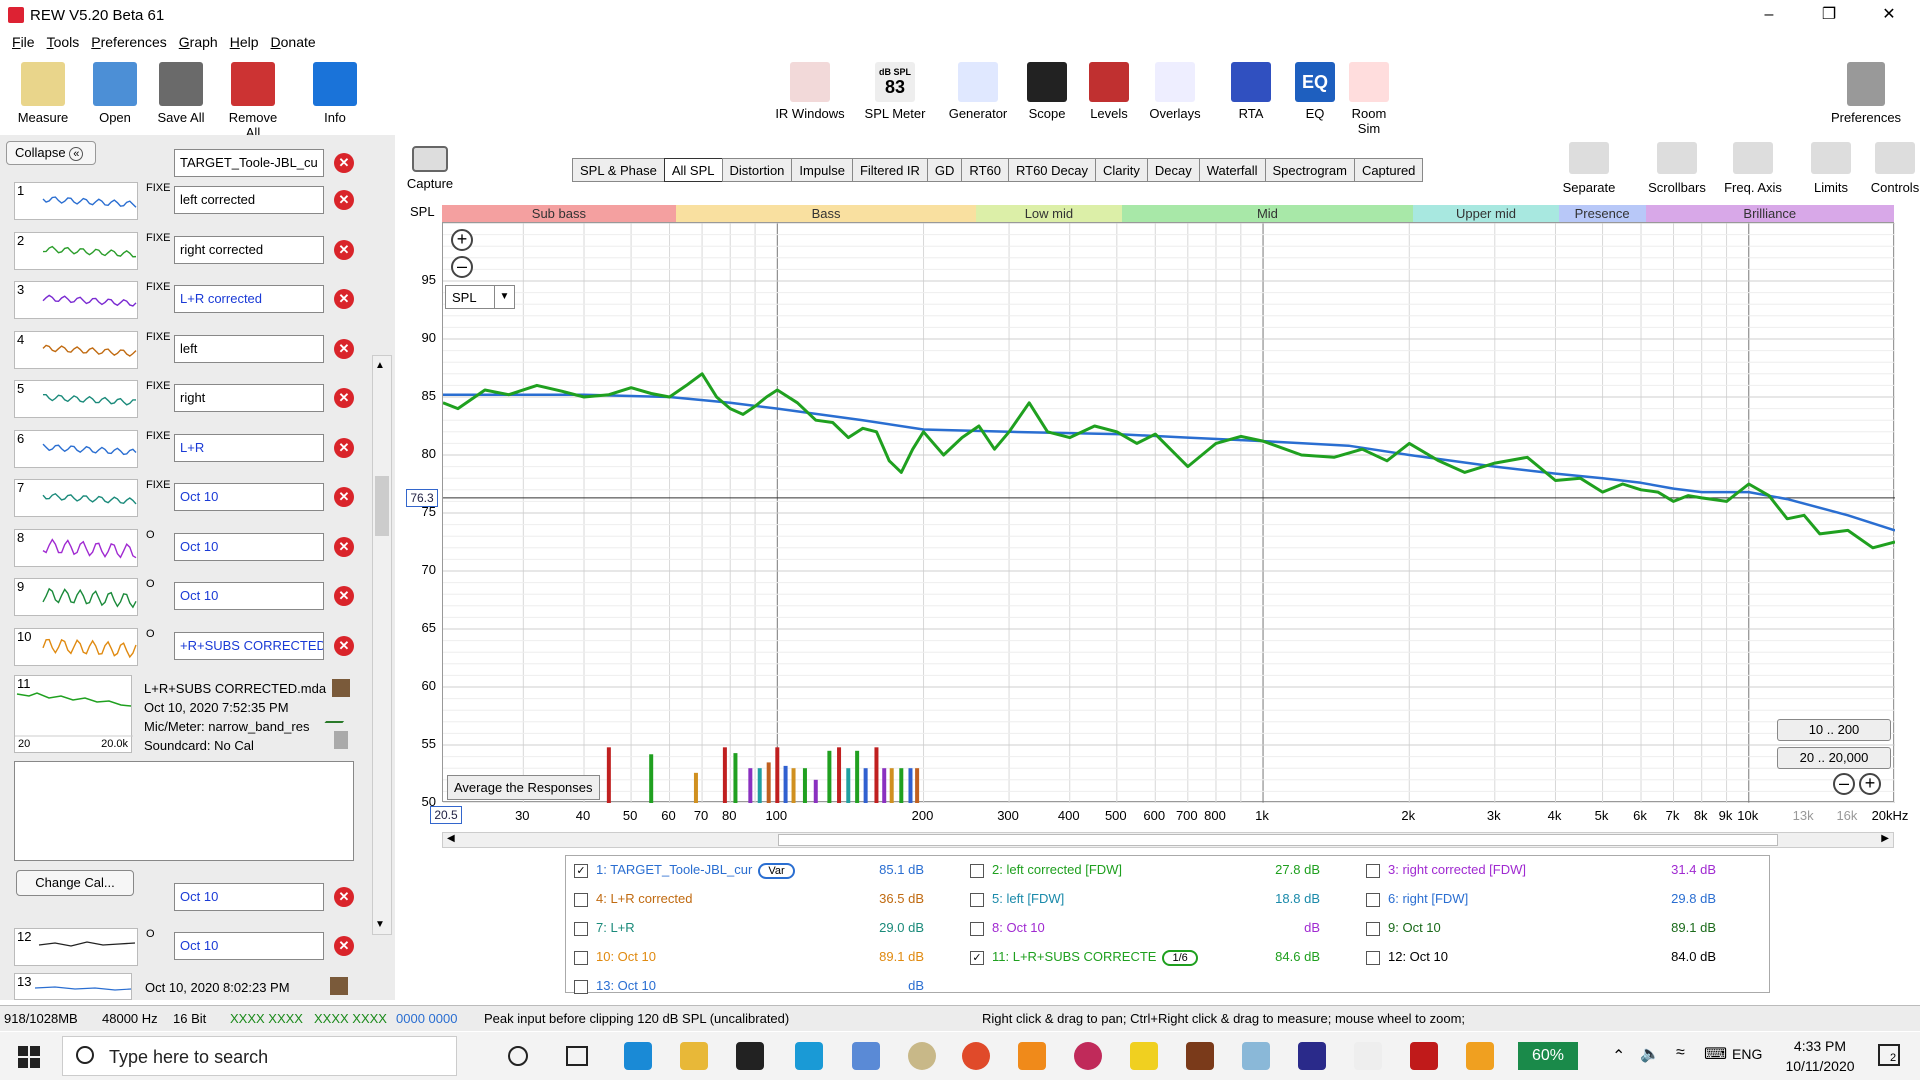 This screenshot has height=1080, width=1920. What do you see at coordinates (976, 1056) in the screenshot?
I see `chrome-icon` at bounding box center [976, 1056].